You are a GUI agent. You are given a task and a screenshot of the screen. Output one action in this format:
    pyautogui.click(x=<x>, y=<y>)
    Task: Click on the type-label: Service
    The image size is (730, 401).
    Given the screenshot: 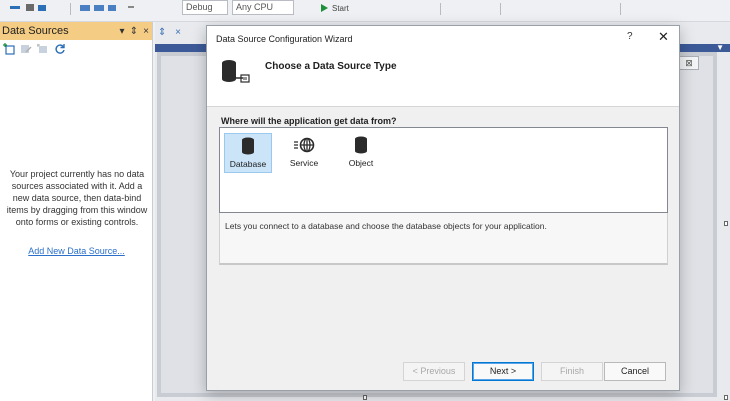 What is the action you would take?
    pyautogui.click(x=304, y=163)
    